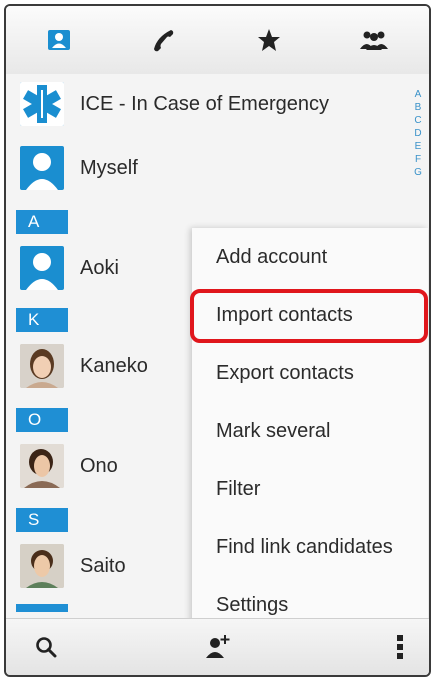 The height and width of the screenshot is (679, 433). I want to click on tab-contacts, so click(58, 40).